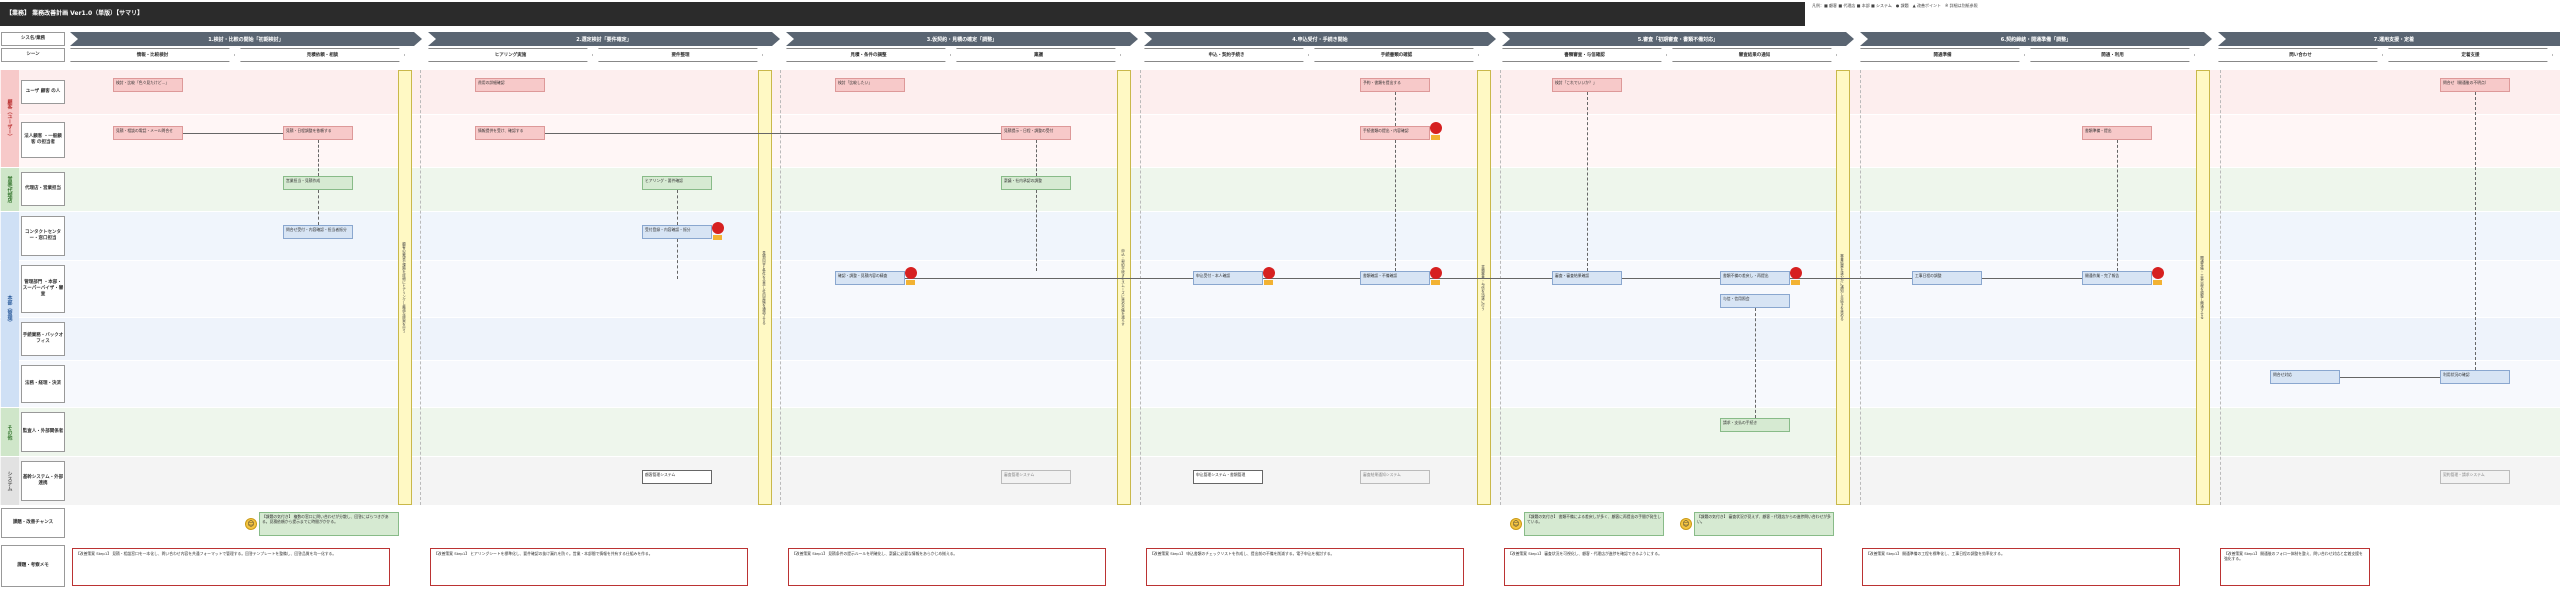  Describe the element at coordinates (43, 339) in the screenshot. I see `lane-label-6: 手続業務・バックオフィス` at that location.